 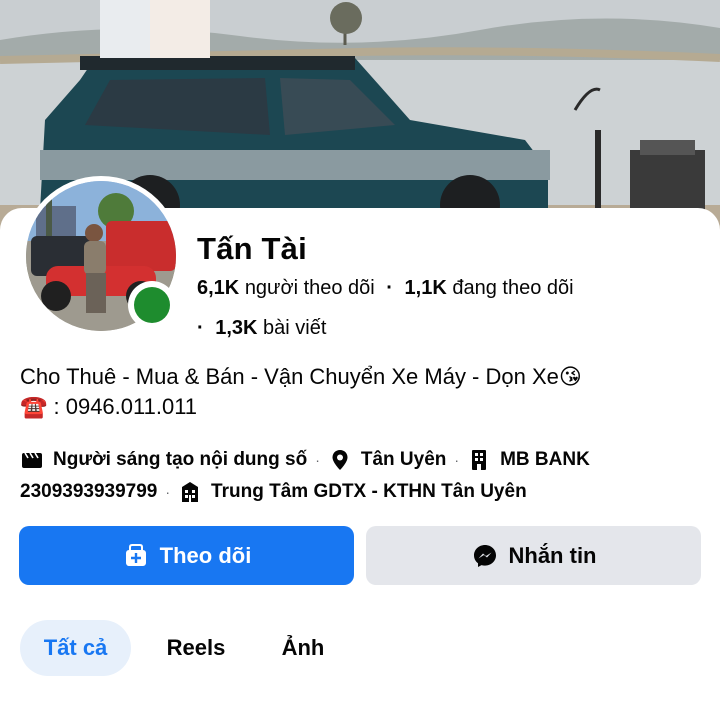 I want to click on follow-icon, so click(x=135, y=554).